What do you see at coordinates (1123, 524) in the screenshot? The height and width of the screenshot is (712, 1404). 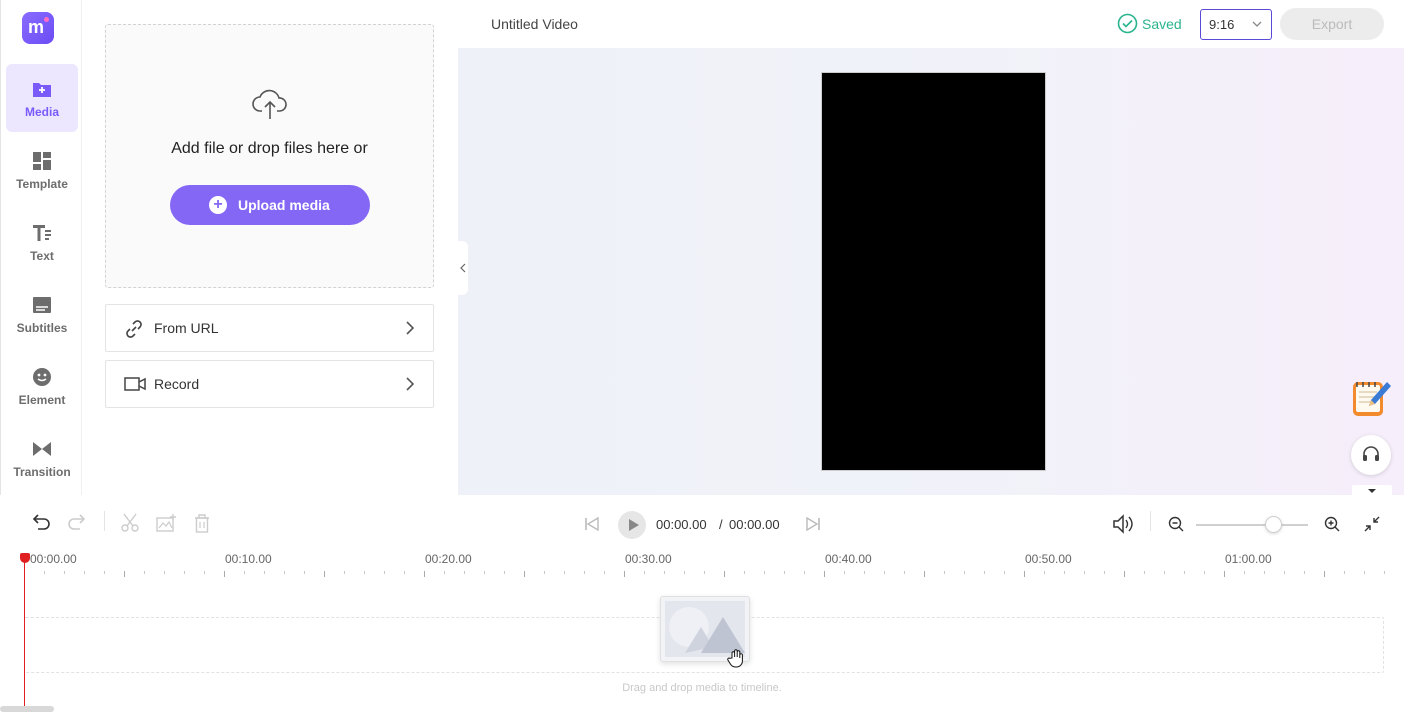 I see `volume-icon` at bounding box center [1123, 524].